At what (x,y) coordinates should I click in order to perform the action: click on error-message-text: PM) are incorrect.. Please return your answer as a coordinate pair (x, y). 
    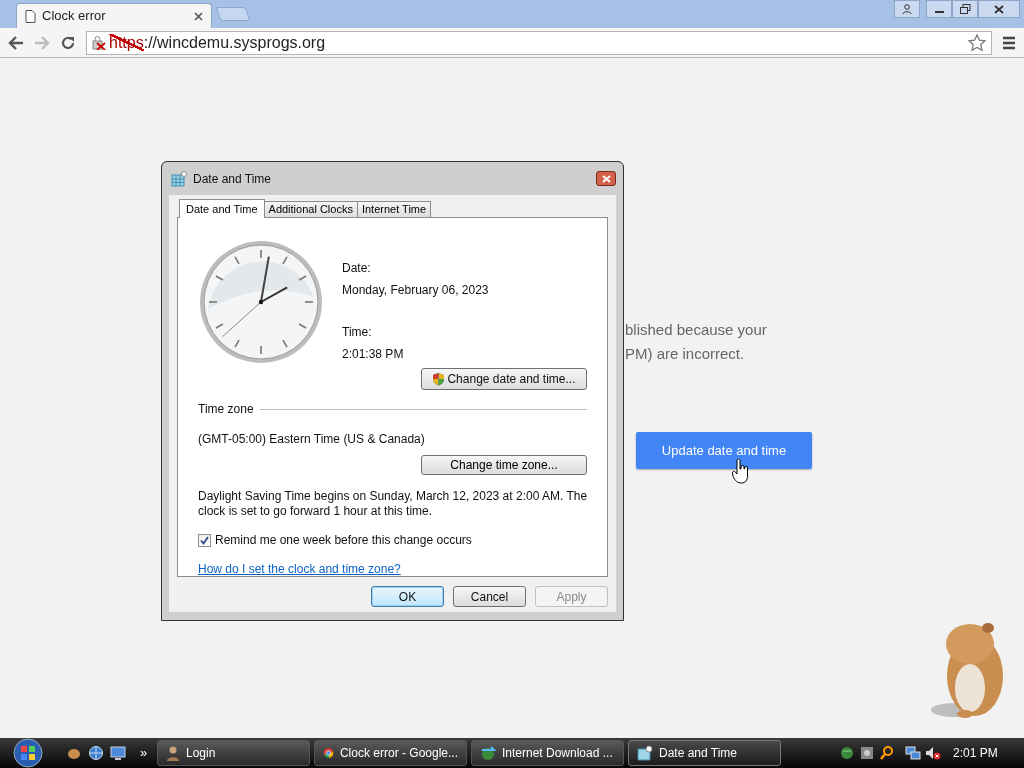
    Looking at the image, I should click on (685, 354).